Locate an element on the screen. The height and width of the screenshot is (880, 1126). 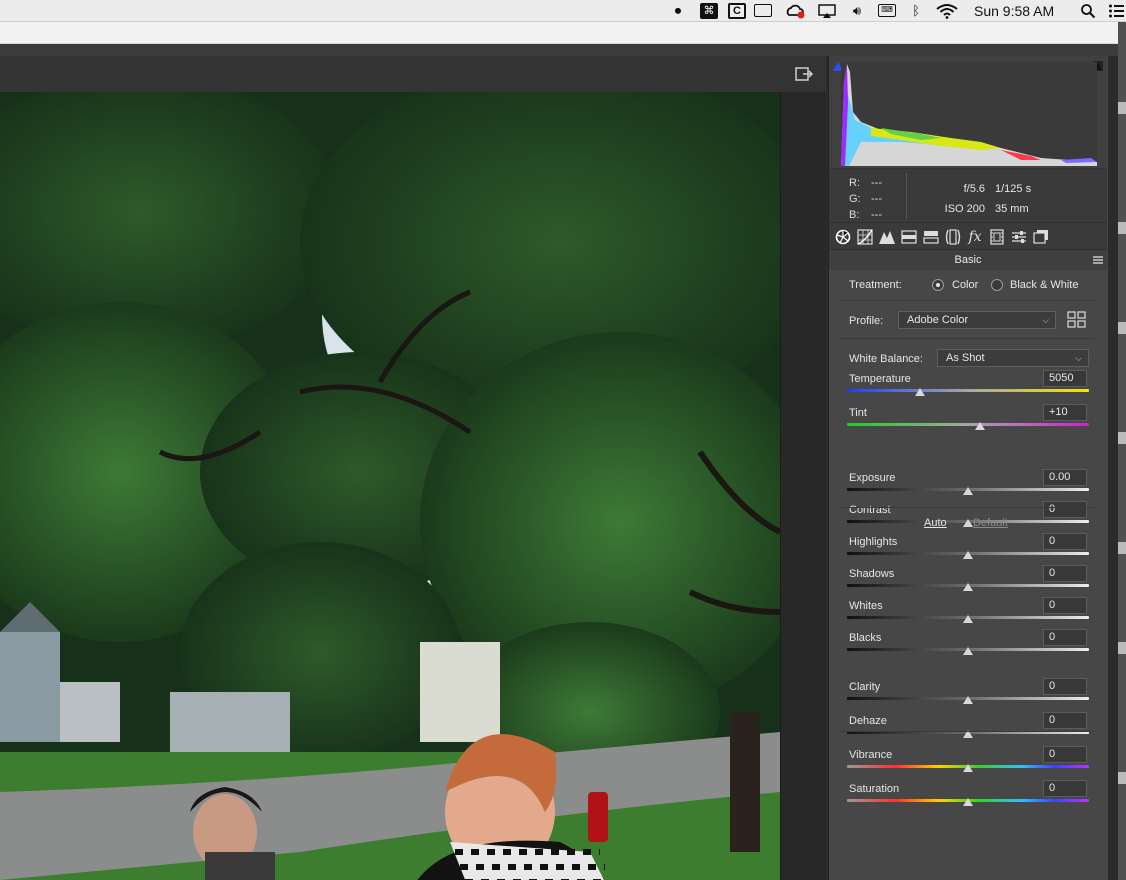
exposure-value-input: 0.00 is located at coordinates (1065, 477).